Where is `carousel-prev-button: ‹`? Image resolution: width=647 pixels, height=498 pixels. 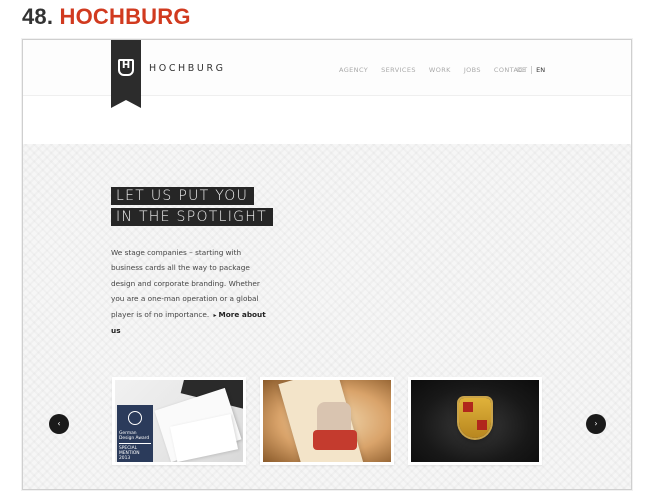
carousel-prev-button: ‹ is located at coordinates (59, 424).